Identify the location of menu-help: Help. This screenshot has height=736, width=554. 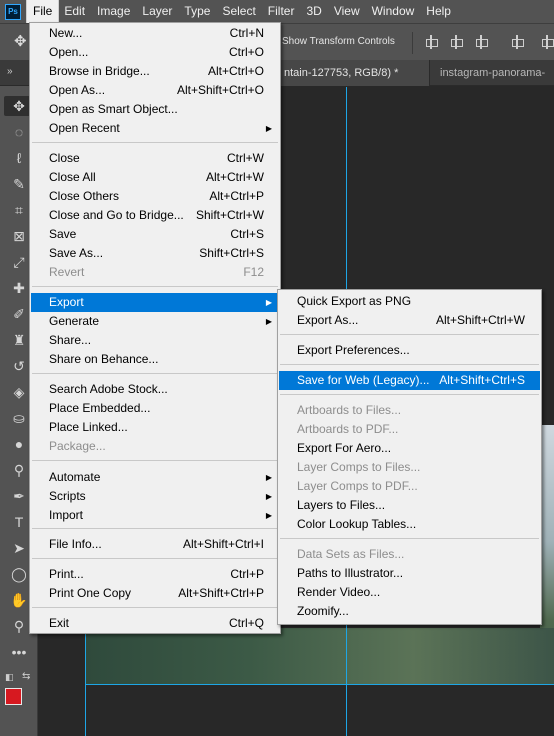
(438, 11).